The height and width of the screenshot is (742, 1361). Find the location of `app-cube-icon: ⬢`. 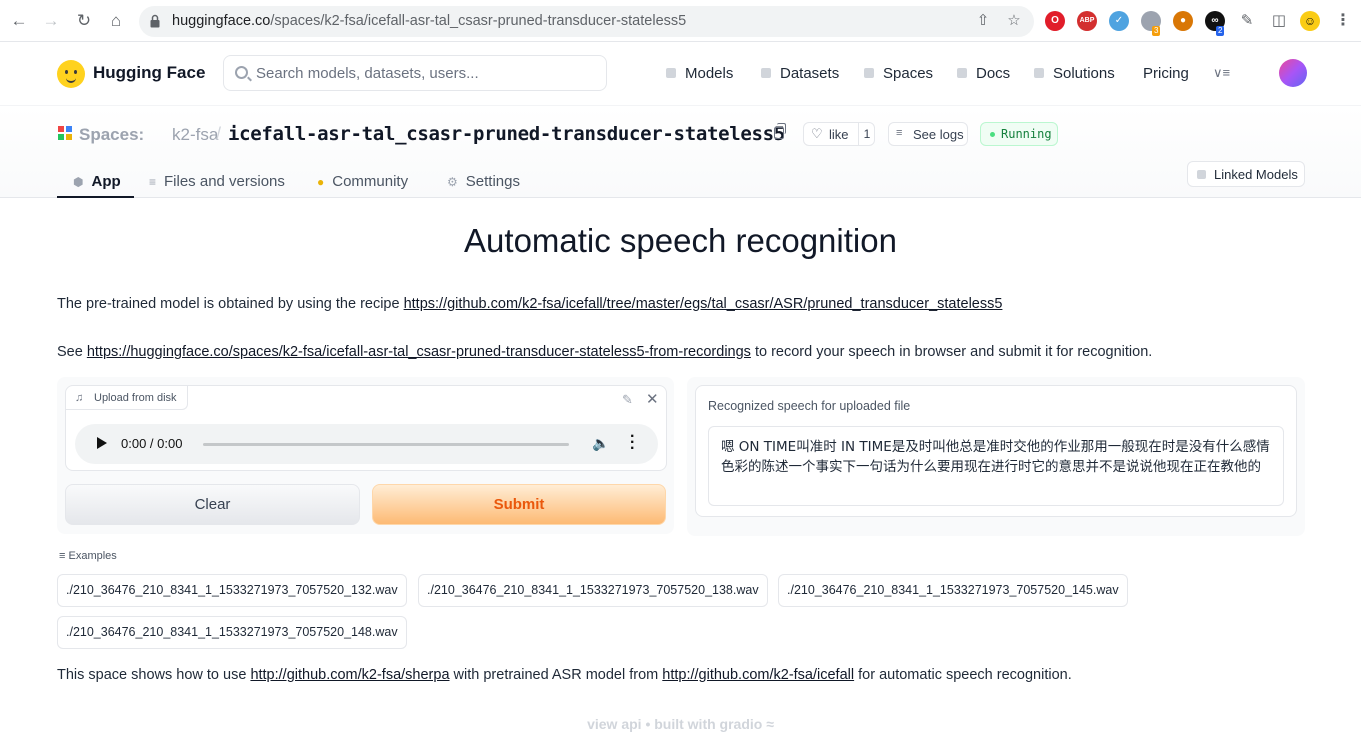

app-cube-icon: ⬢ is located at coordinates (78, 182).